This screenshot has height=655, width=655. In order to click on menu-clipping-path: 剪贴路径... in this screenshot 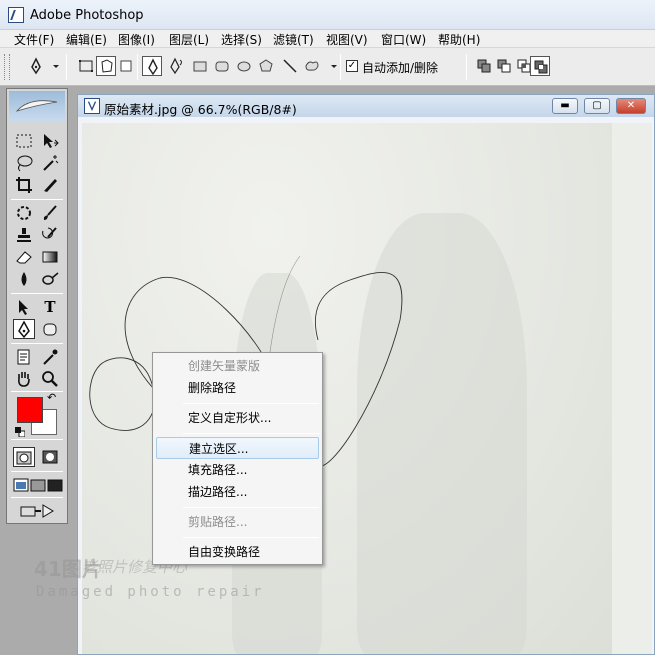, I will do `click(237, 522)`.